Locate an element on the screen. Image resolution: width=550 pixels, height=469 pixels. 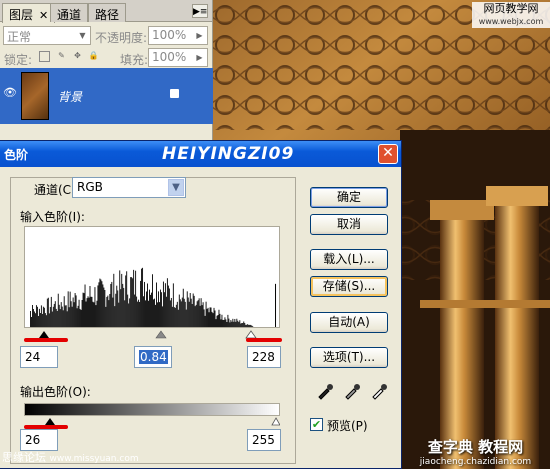
close-icon: ✕ is located at coordinates (43, 15).